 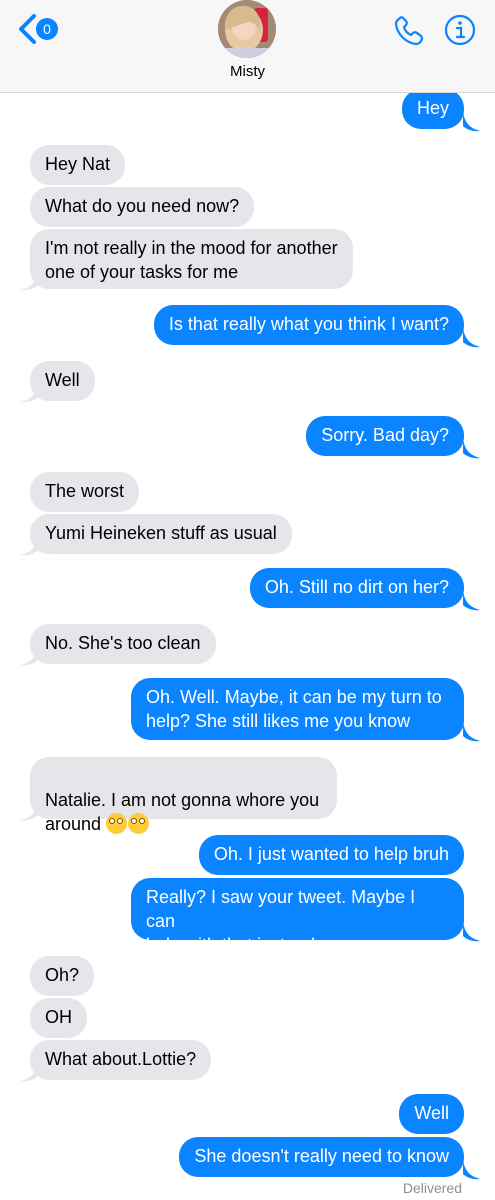 I want to click on info-icon, so click(x=460, y=30).